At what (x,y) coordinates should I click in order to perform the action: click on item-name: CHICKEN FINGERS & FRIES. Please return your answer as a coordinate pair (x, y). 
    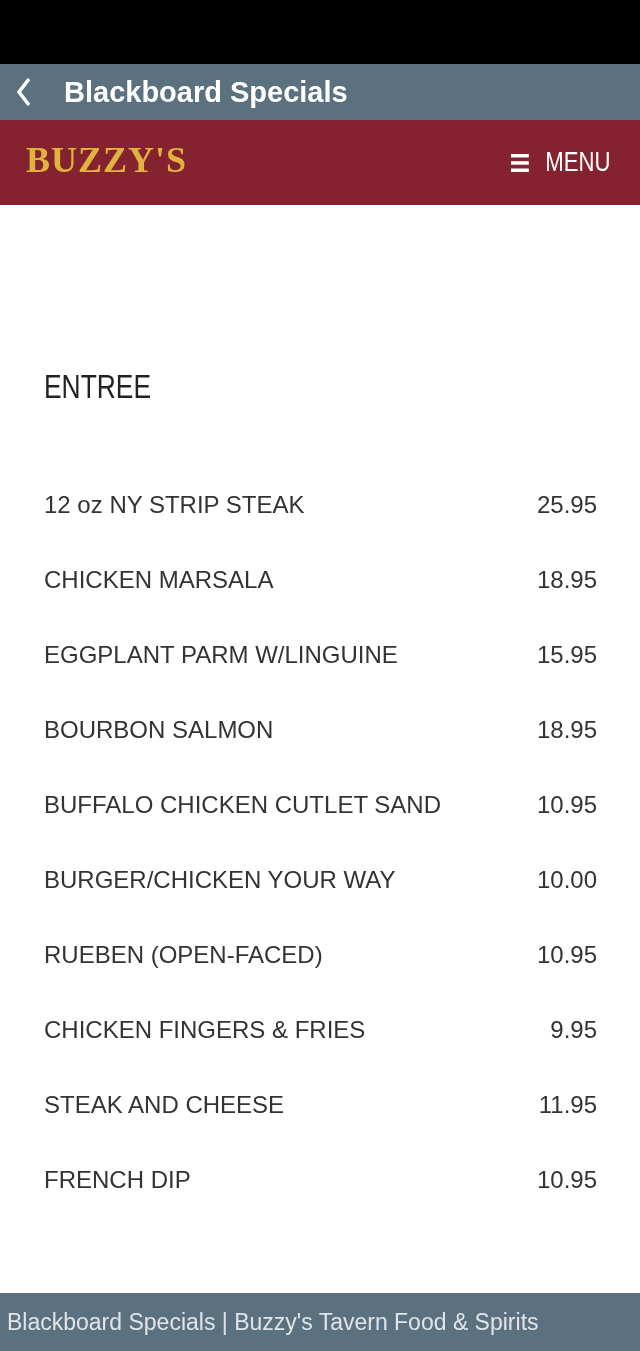
    Looking at the image, I should click on (205, 1029).